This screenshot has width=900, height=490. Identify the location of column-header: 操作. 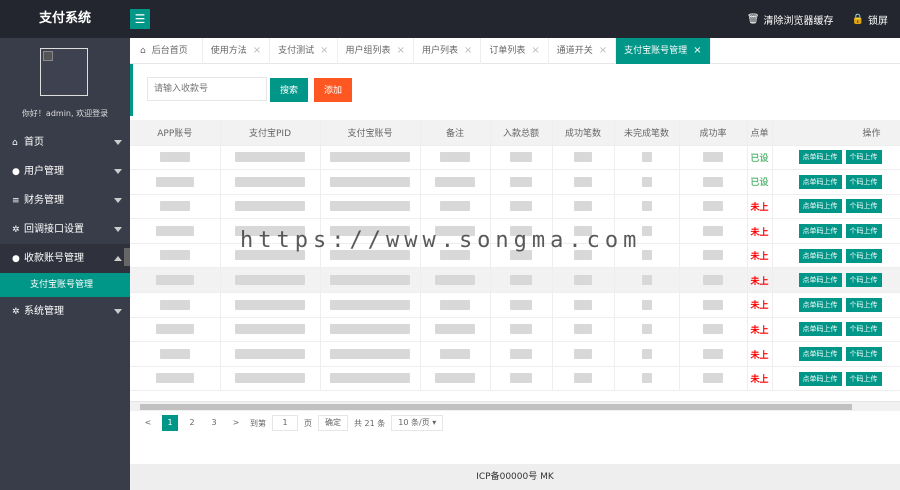
(836, 133).